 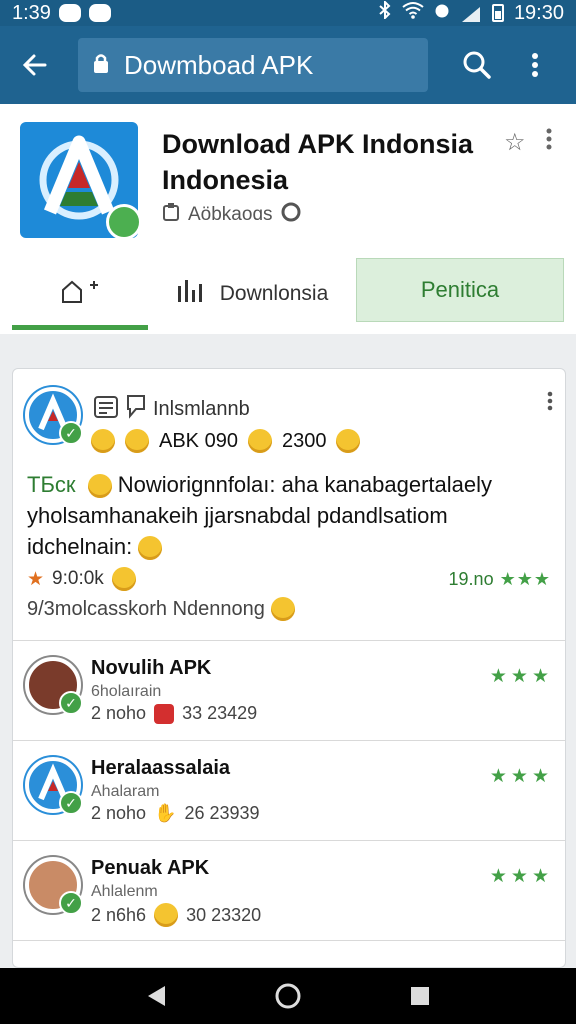 I want to click on post-tag: TБcк, so click(x=51, y=484).